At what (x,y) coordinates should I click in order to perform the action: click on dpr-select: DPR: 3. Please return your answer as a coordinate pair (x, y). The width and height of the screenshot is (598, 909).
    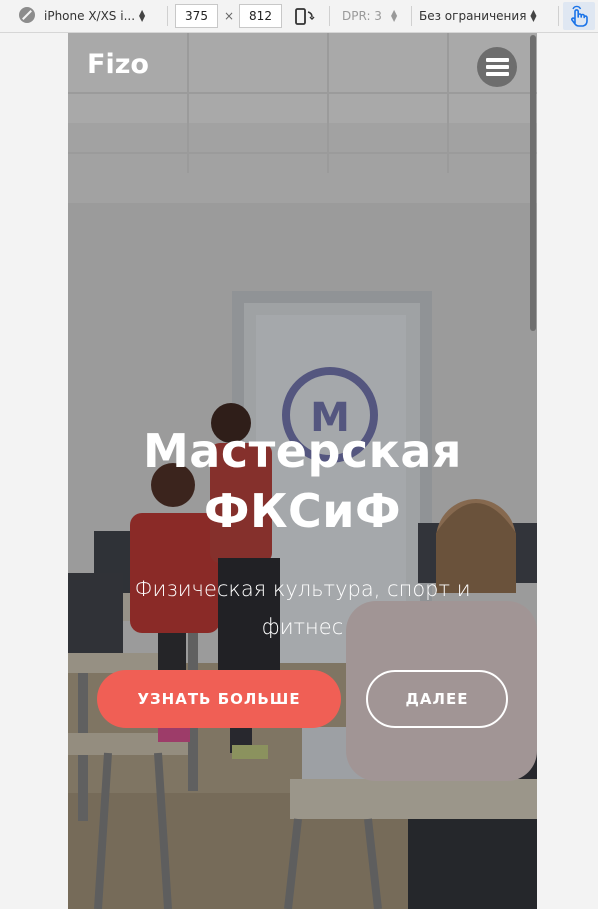
    Looking at the image, I should click on (370, 16).